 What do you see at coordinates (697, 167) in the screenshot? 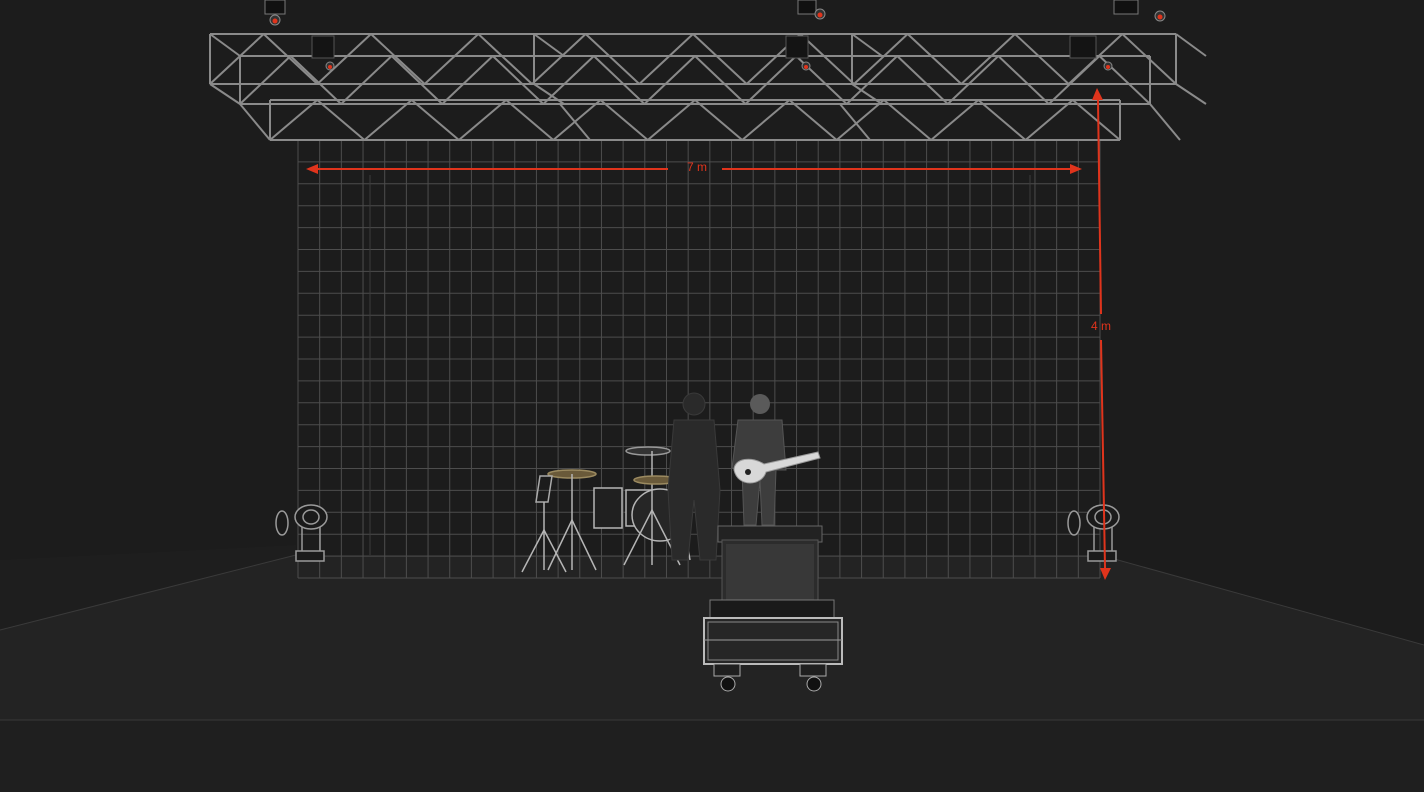
I see `width-dimension-label: 7 m` at bounding box center [697, 167].